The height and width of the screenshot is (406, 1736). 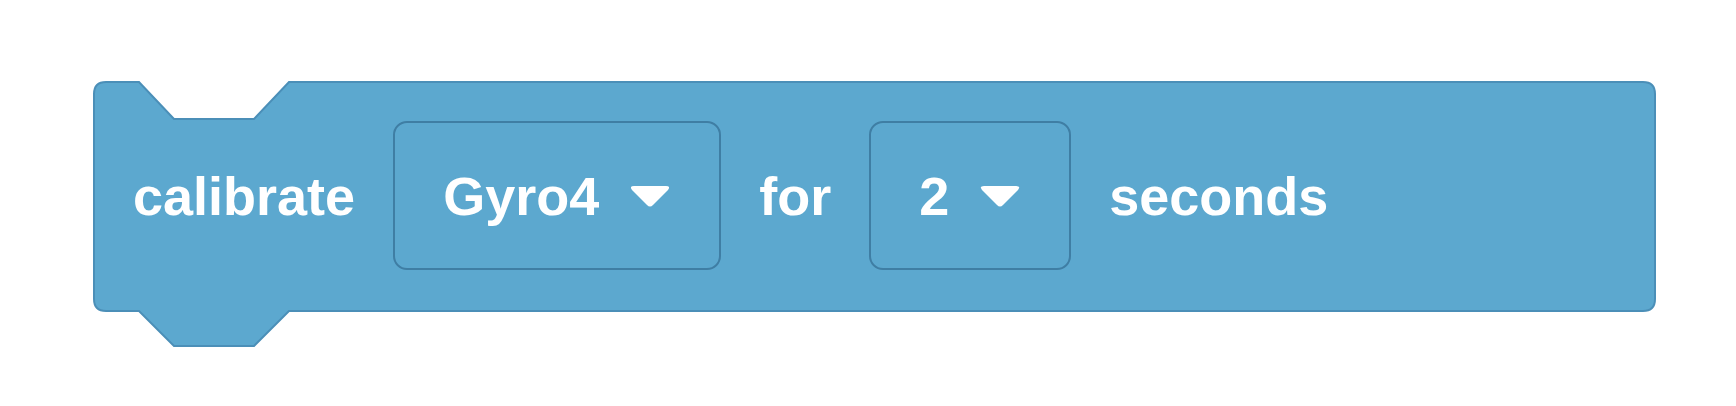 What do you see at coordinates (244, 195) in the screenshot?
I see `block-label: calibrate` at bounding box center [244, 195].